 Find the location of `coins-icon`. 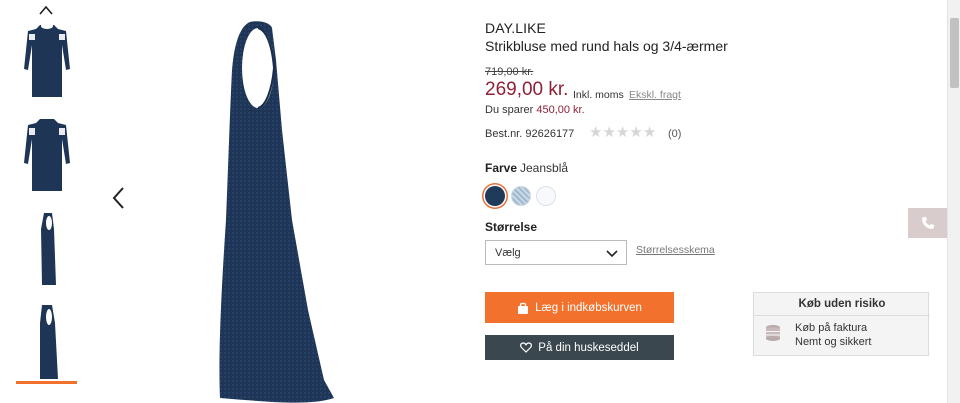

coins-icon is located at coordinates (773, 333).